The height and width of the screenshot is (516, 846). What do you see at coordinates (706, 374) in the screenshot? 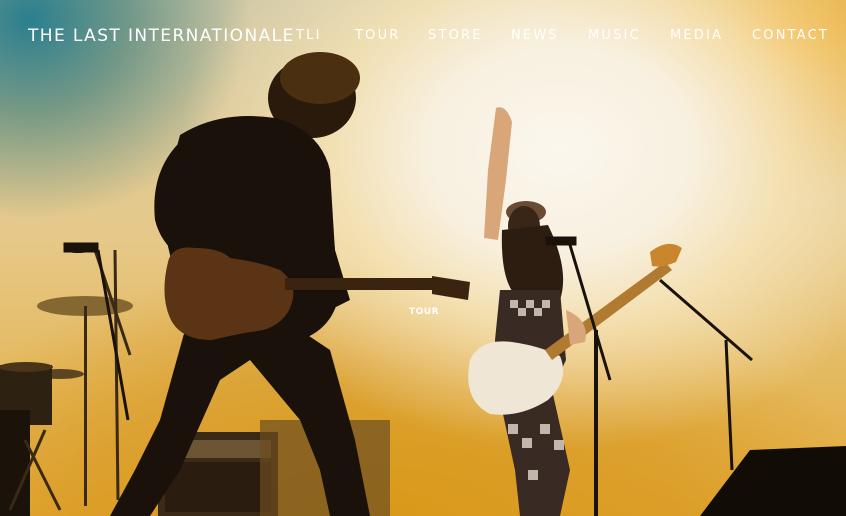
I see `mic-stand-right` at bounding box center [706, 374].